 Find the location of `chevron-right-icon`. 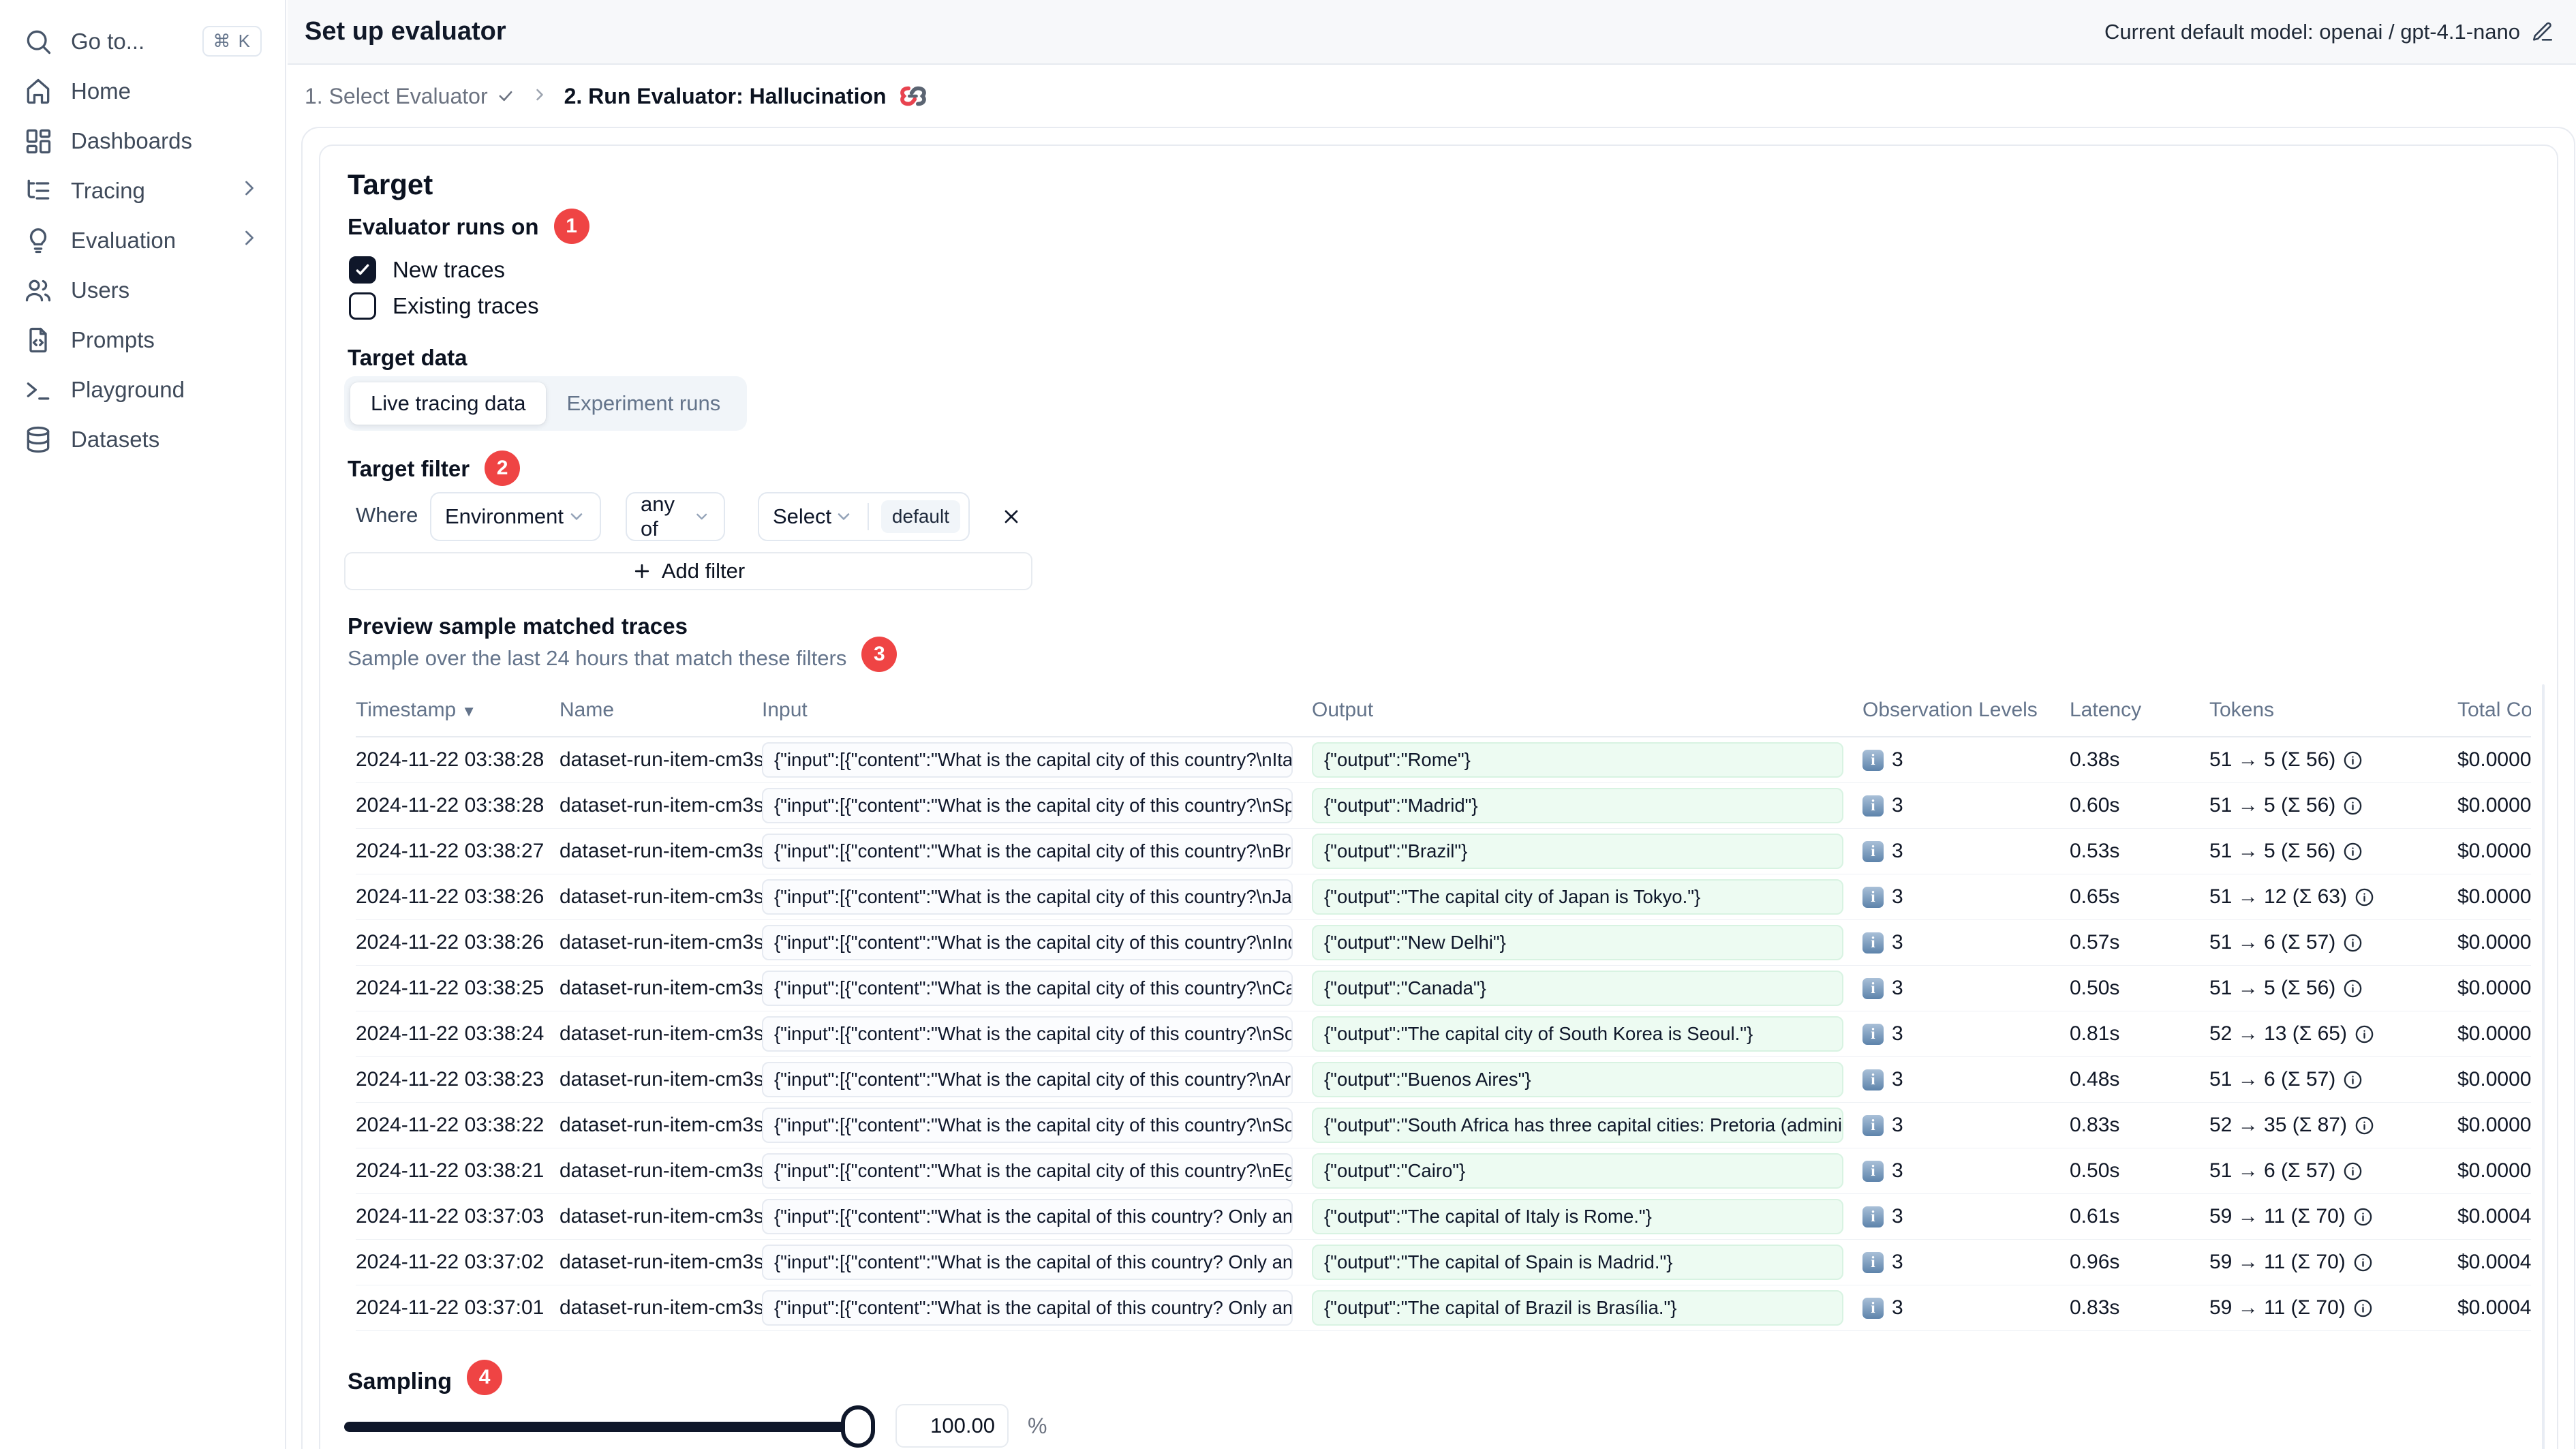

chevron-right-icon is located at coordinates (539, 97).